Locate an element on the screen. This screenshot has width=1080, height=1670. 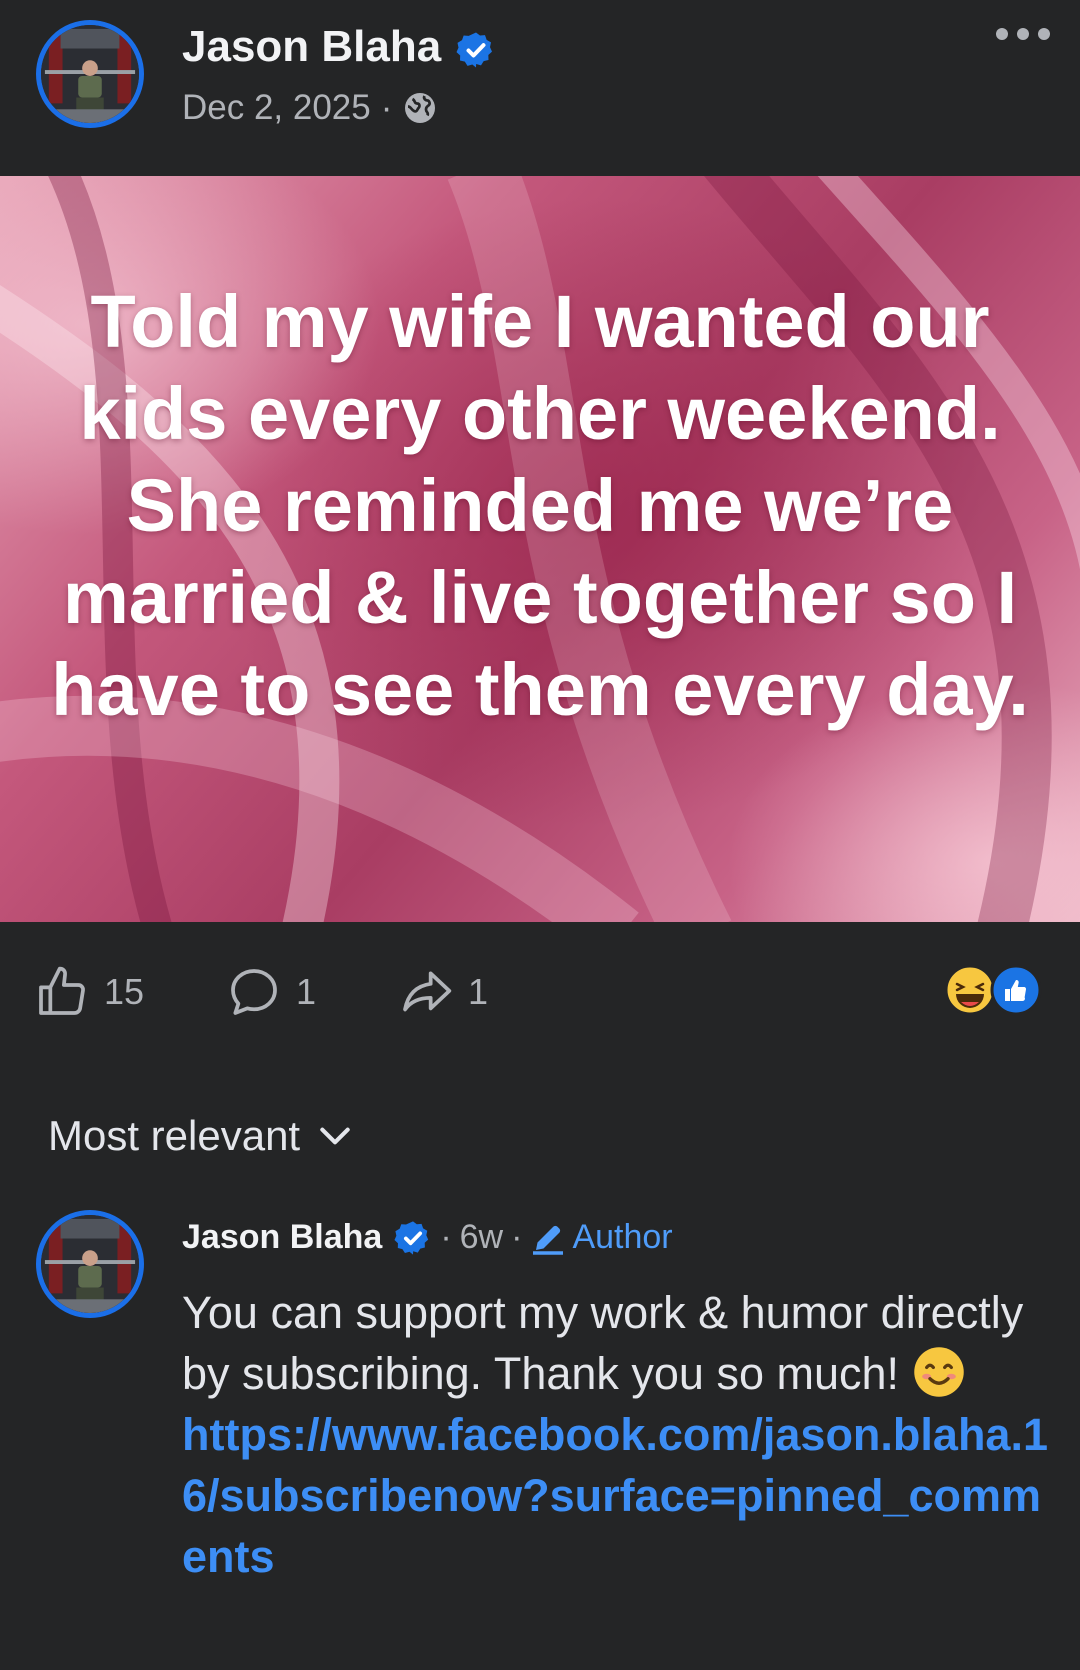
comment-button: 1 is located at coordinates (271, 992).